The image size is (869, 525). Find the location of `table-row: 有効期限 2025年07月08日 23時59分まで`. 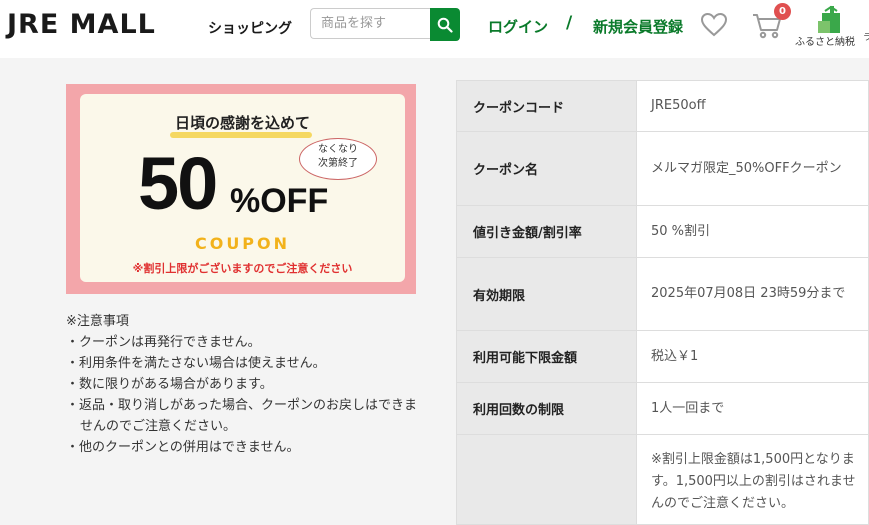

table-row: 有効期限 2025年07月08日 23時59分まで is located at coordinates (662, 294).